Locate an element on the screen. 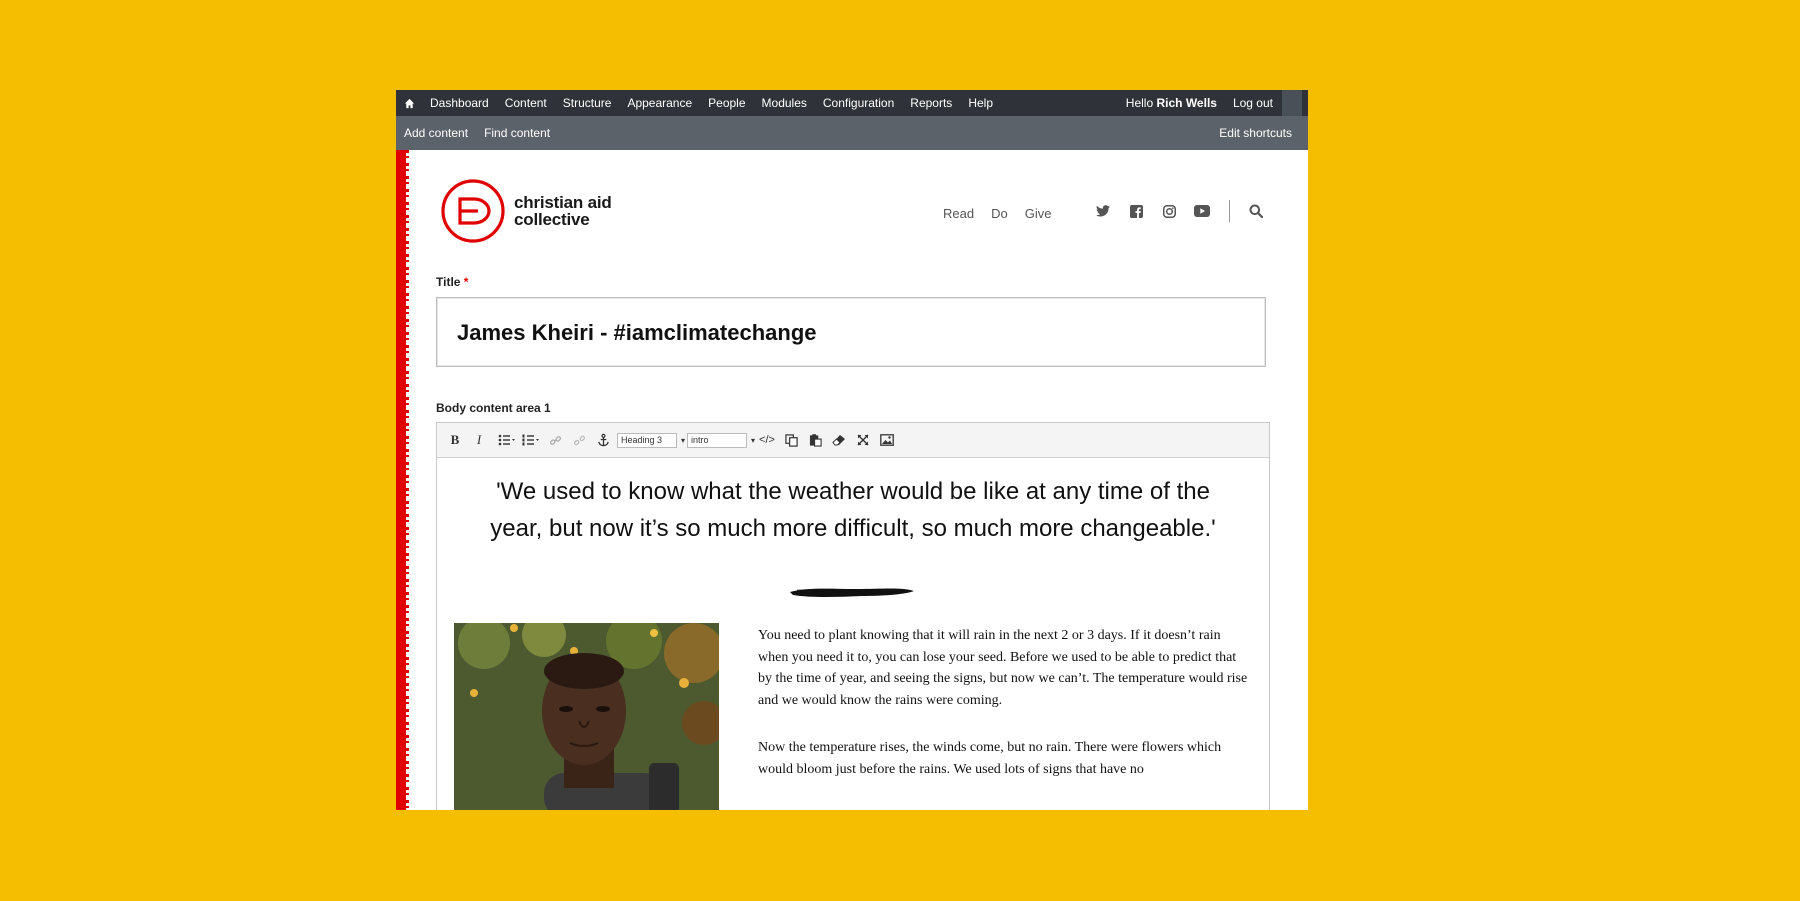 This screenshot has height=901, width=1800. home-icon is located at coordinates (409, 103).